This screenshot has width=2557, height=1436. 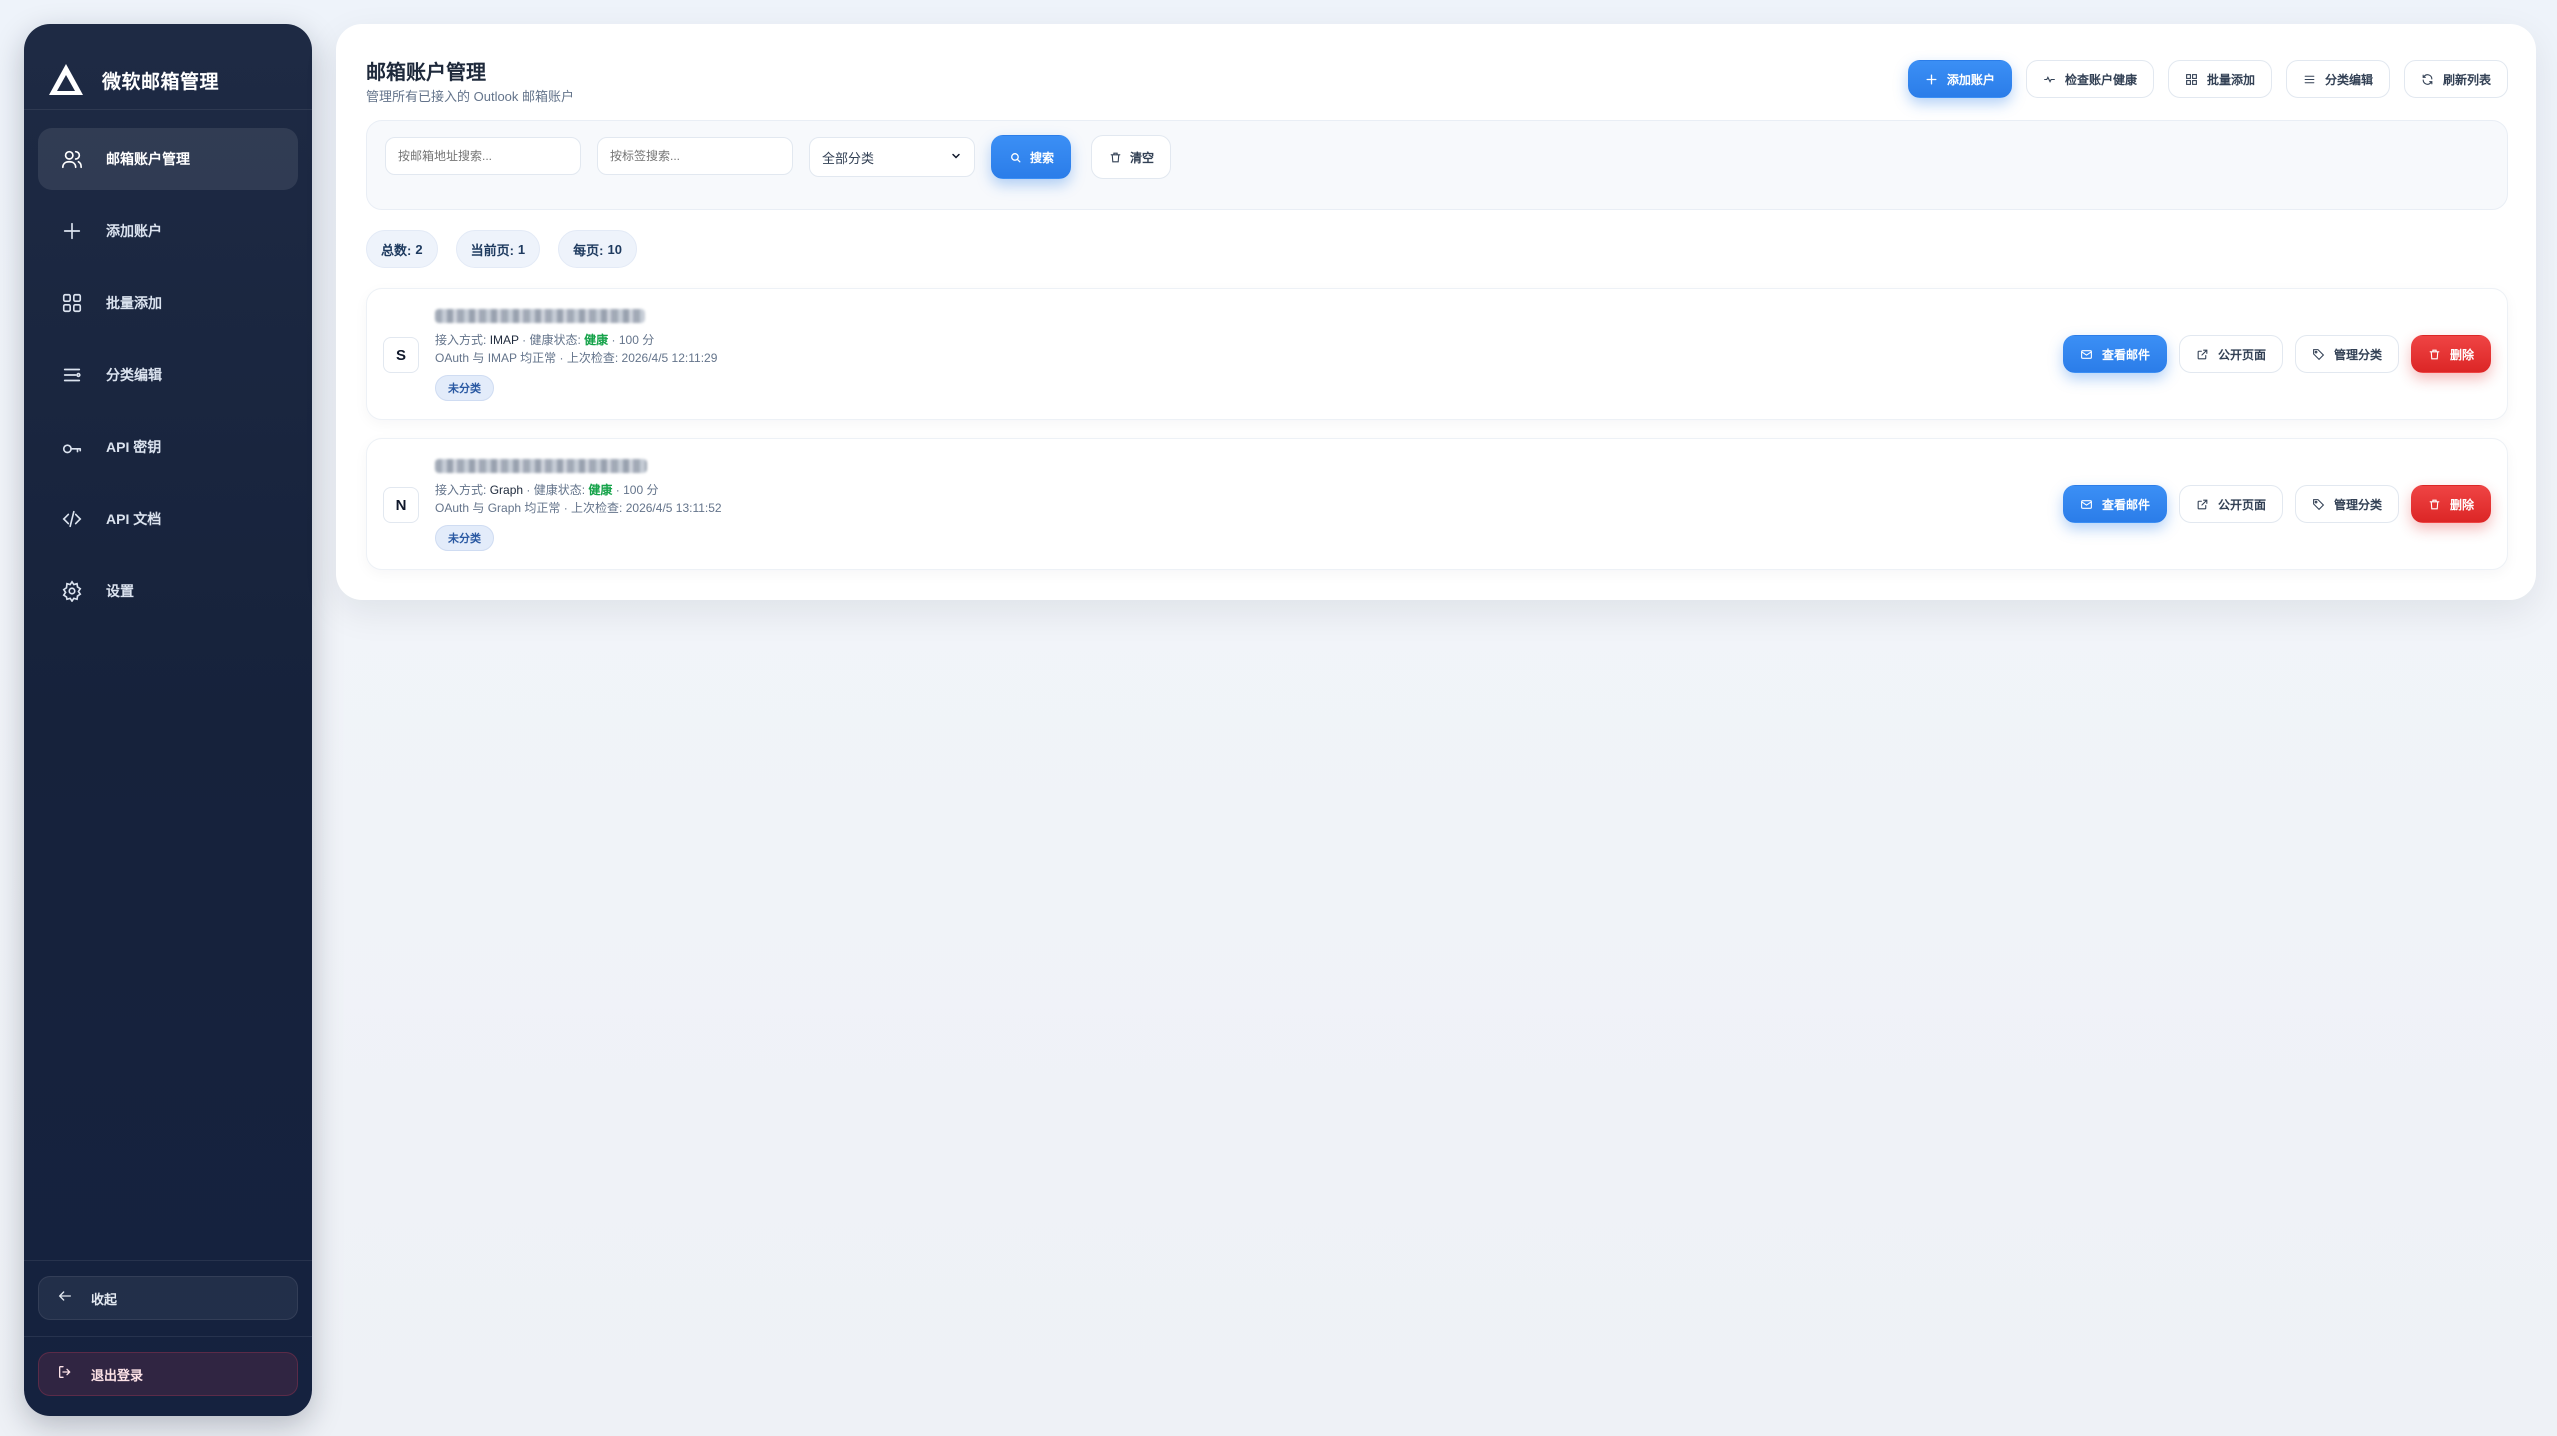 I want to click on email-search-input, so click(x=483, y=156).